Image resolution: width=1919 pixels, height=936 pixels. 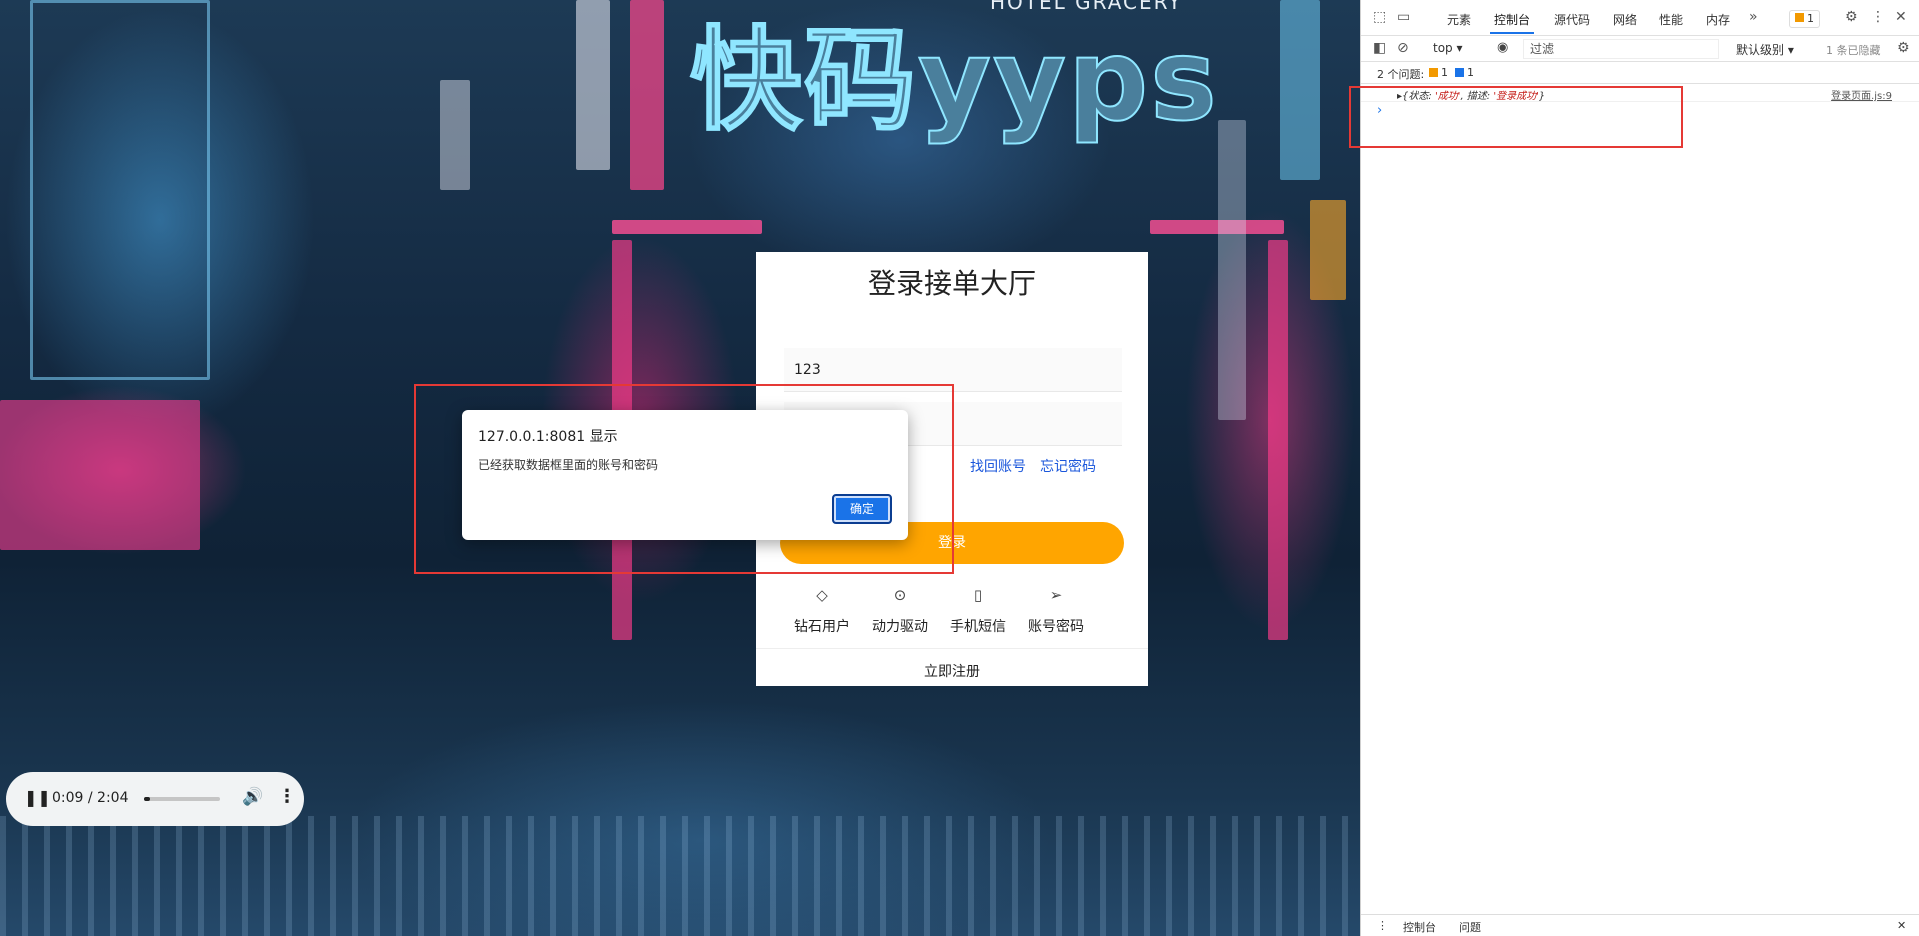 I want to click on forgot-password-link: 忘记密码, so click(x=1068, y=466).